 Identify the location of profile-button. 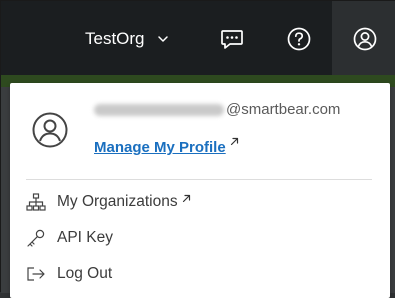
(365, 39).